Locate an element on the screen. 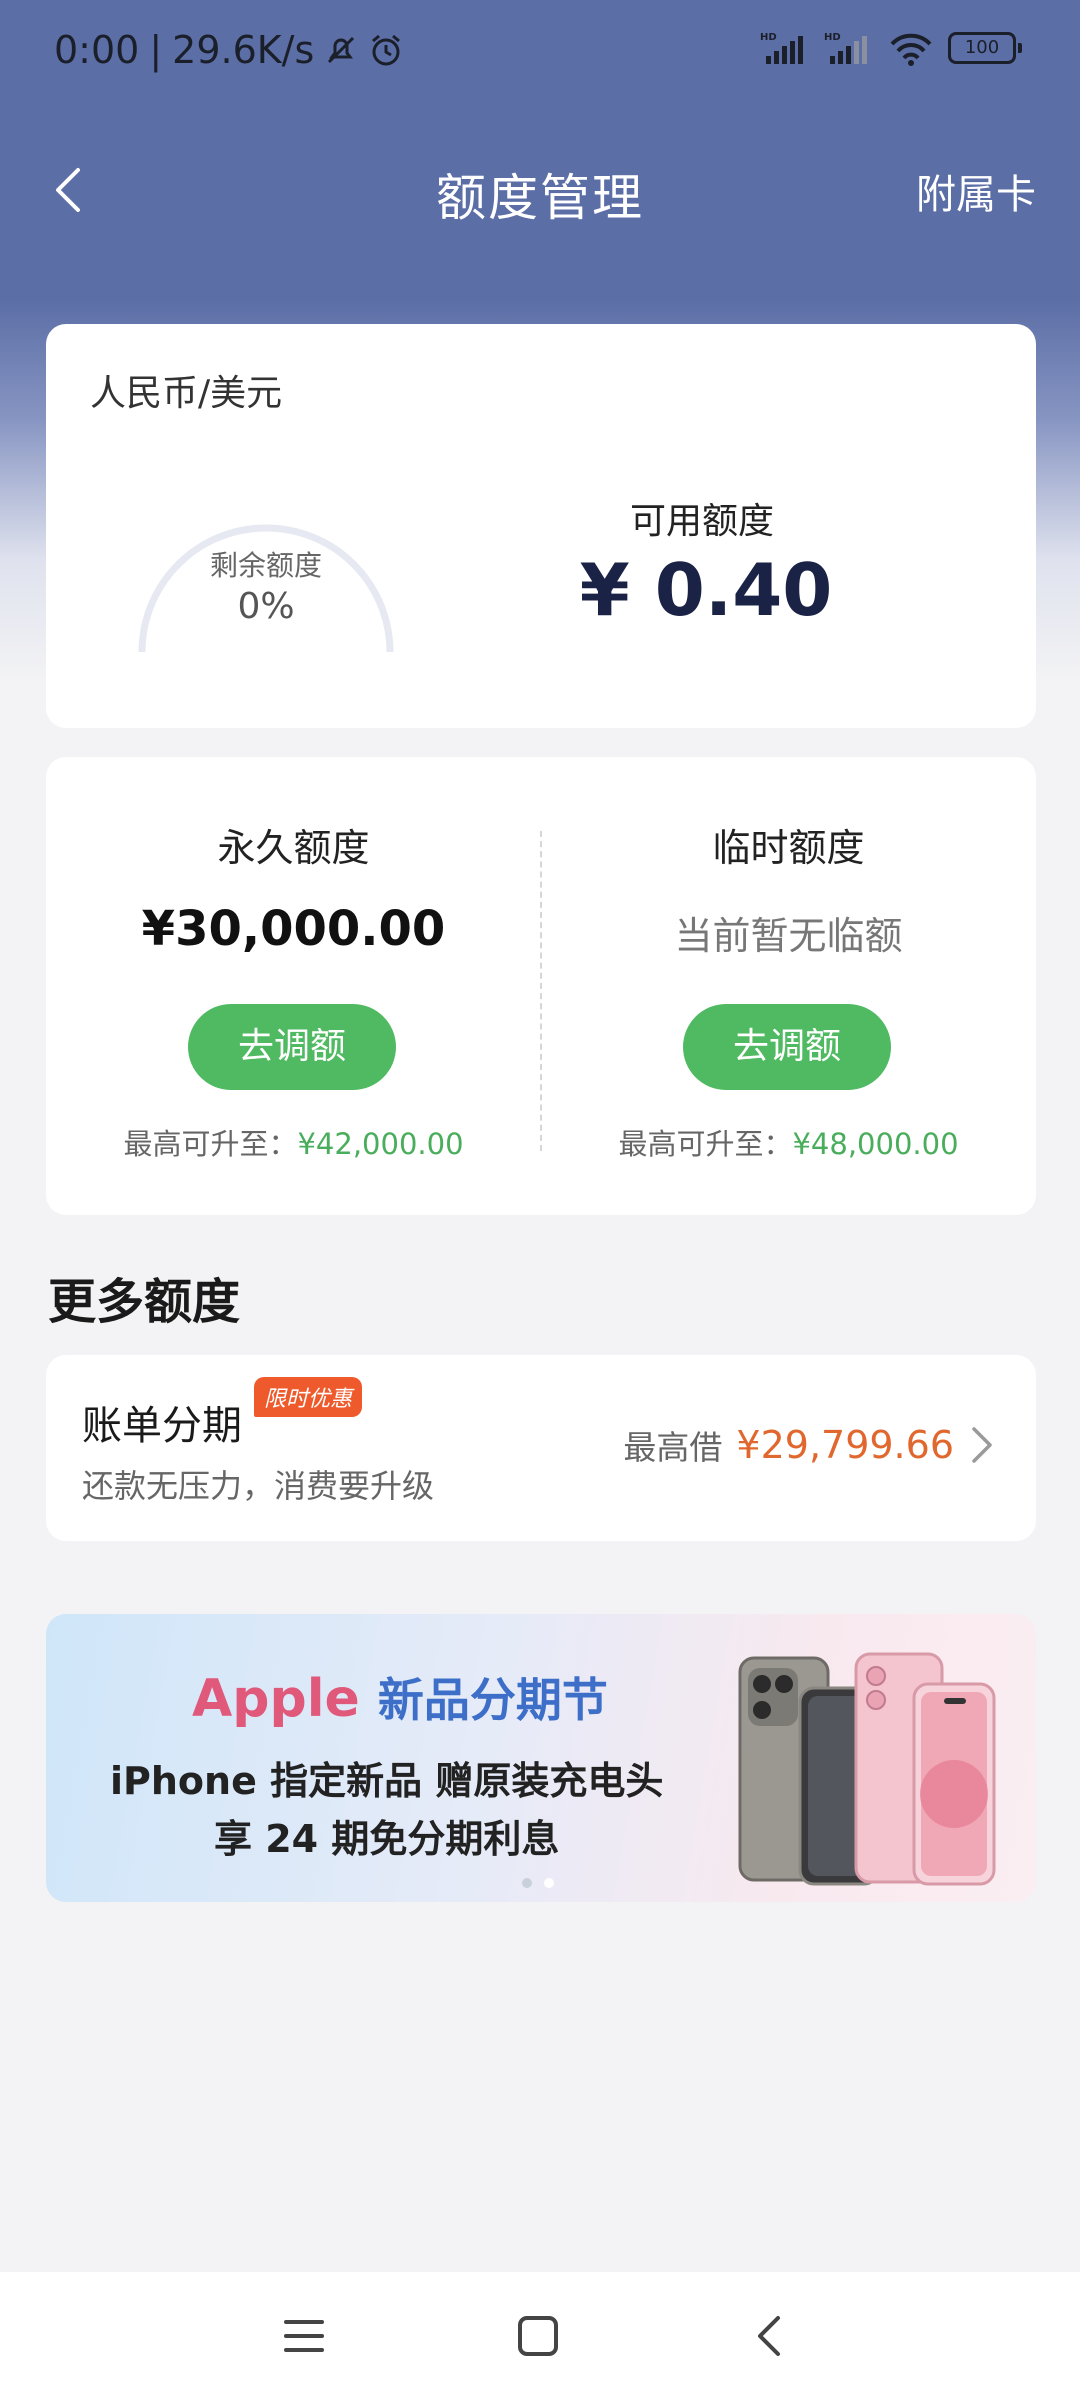 The width and height of the screenshot is (1080, 2400). gauge-value: 0% is located at coordinates (266, 606).